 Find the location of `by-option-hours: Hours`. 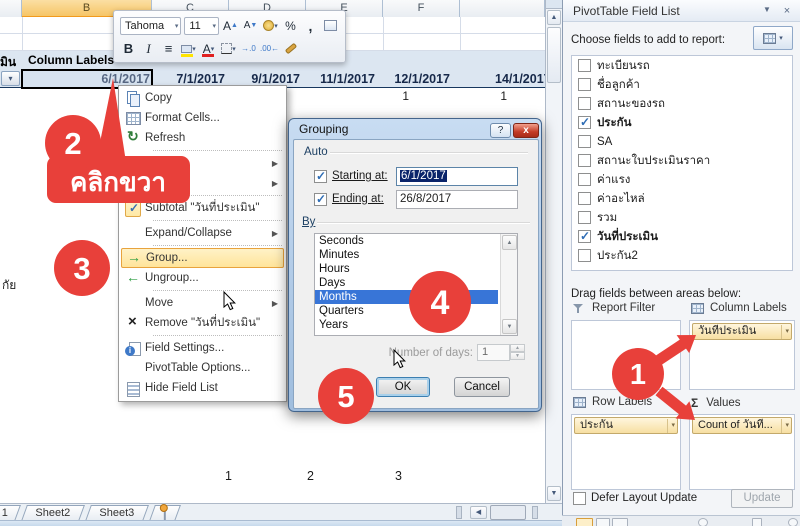

by-option-hours: Hours is located at coordinates (406, 269).